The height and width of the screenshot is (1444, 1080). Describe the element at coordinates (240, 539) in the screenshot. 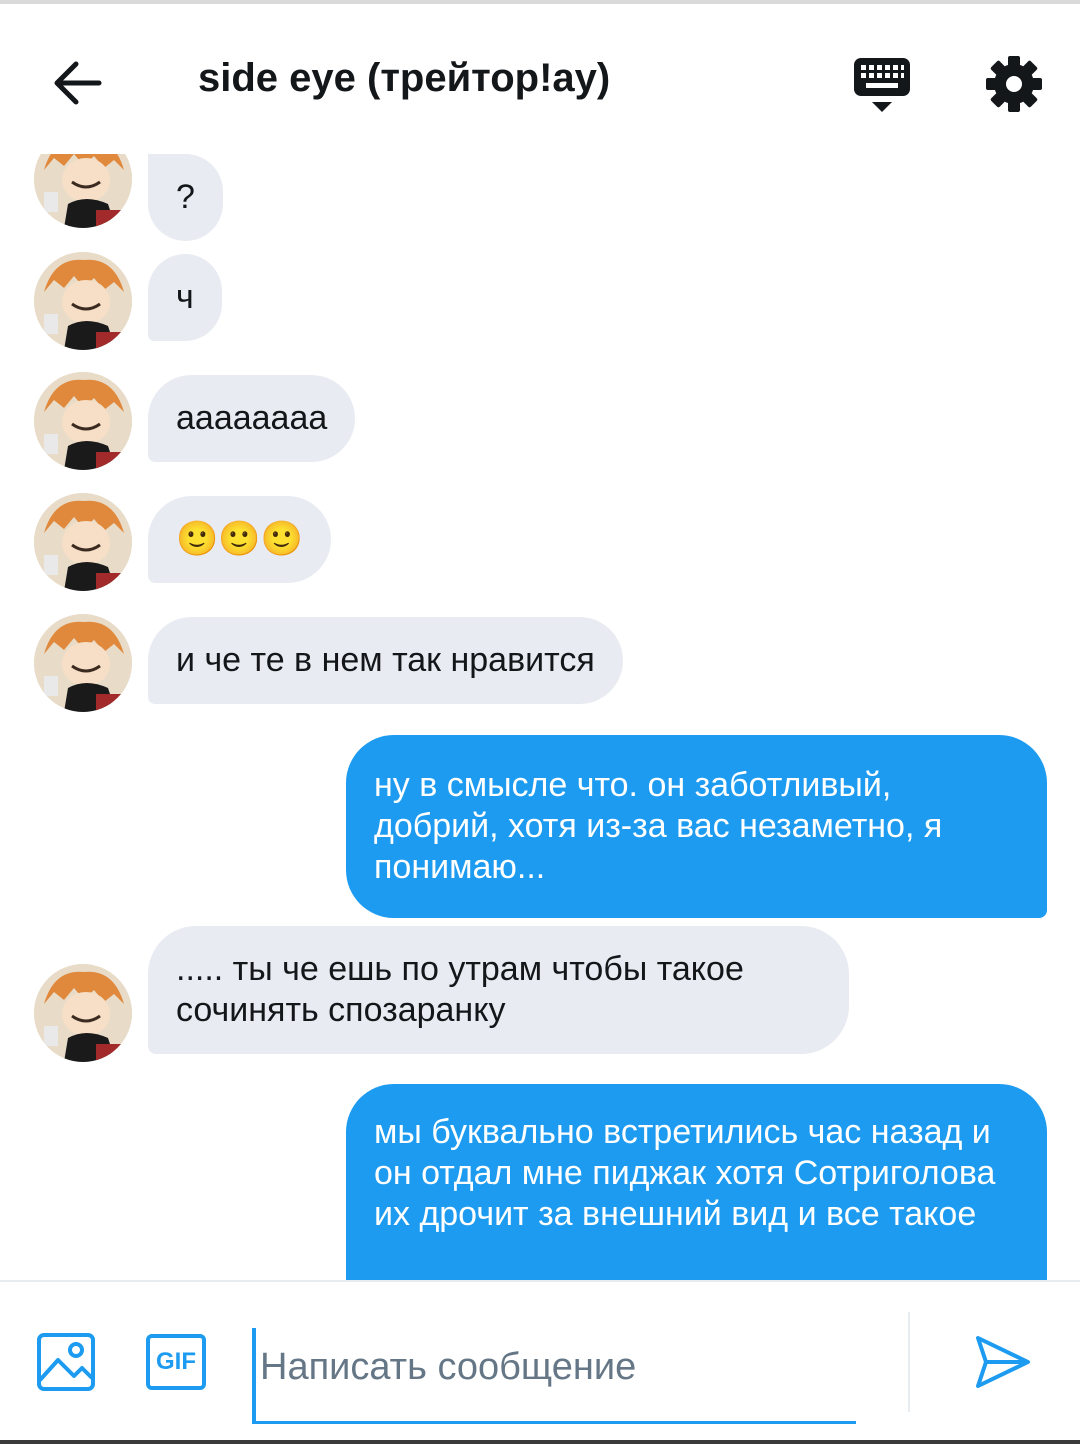

I see `incoming-message-bubble: 🙂🙂🙂` at that location.